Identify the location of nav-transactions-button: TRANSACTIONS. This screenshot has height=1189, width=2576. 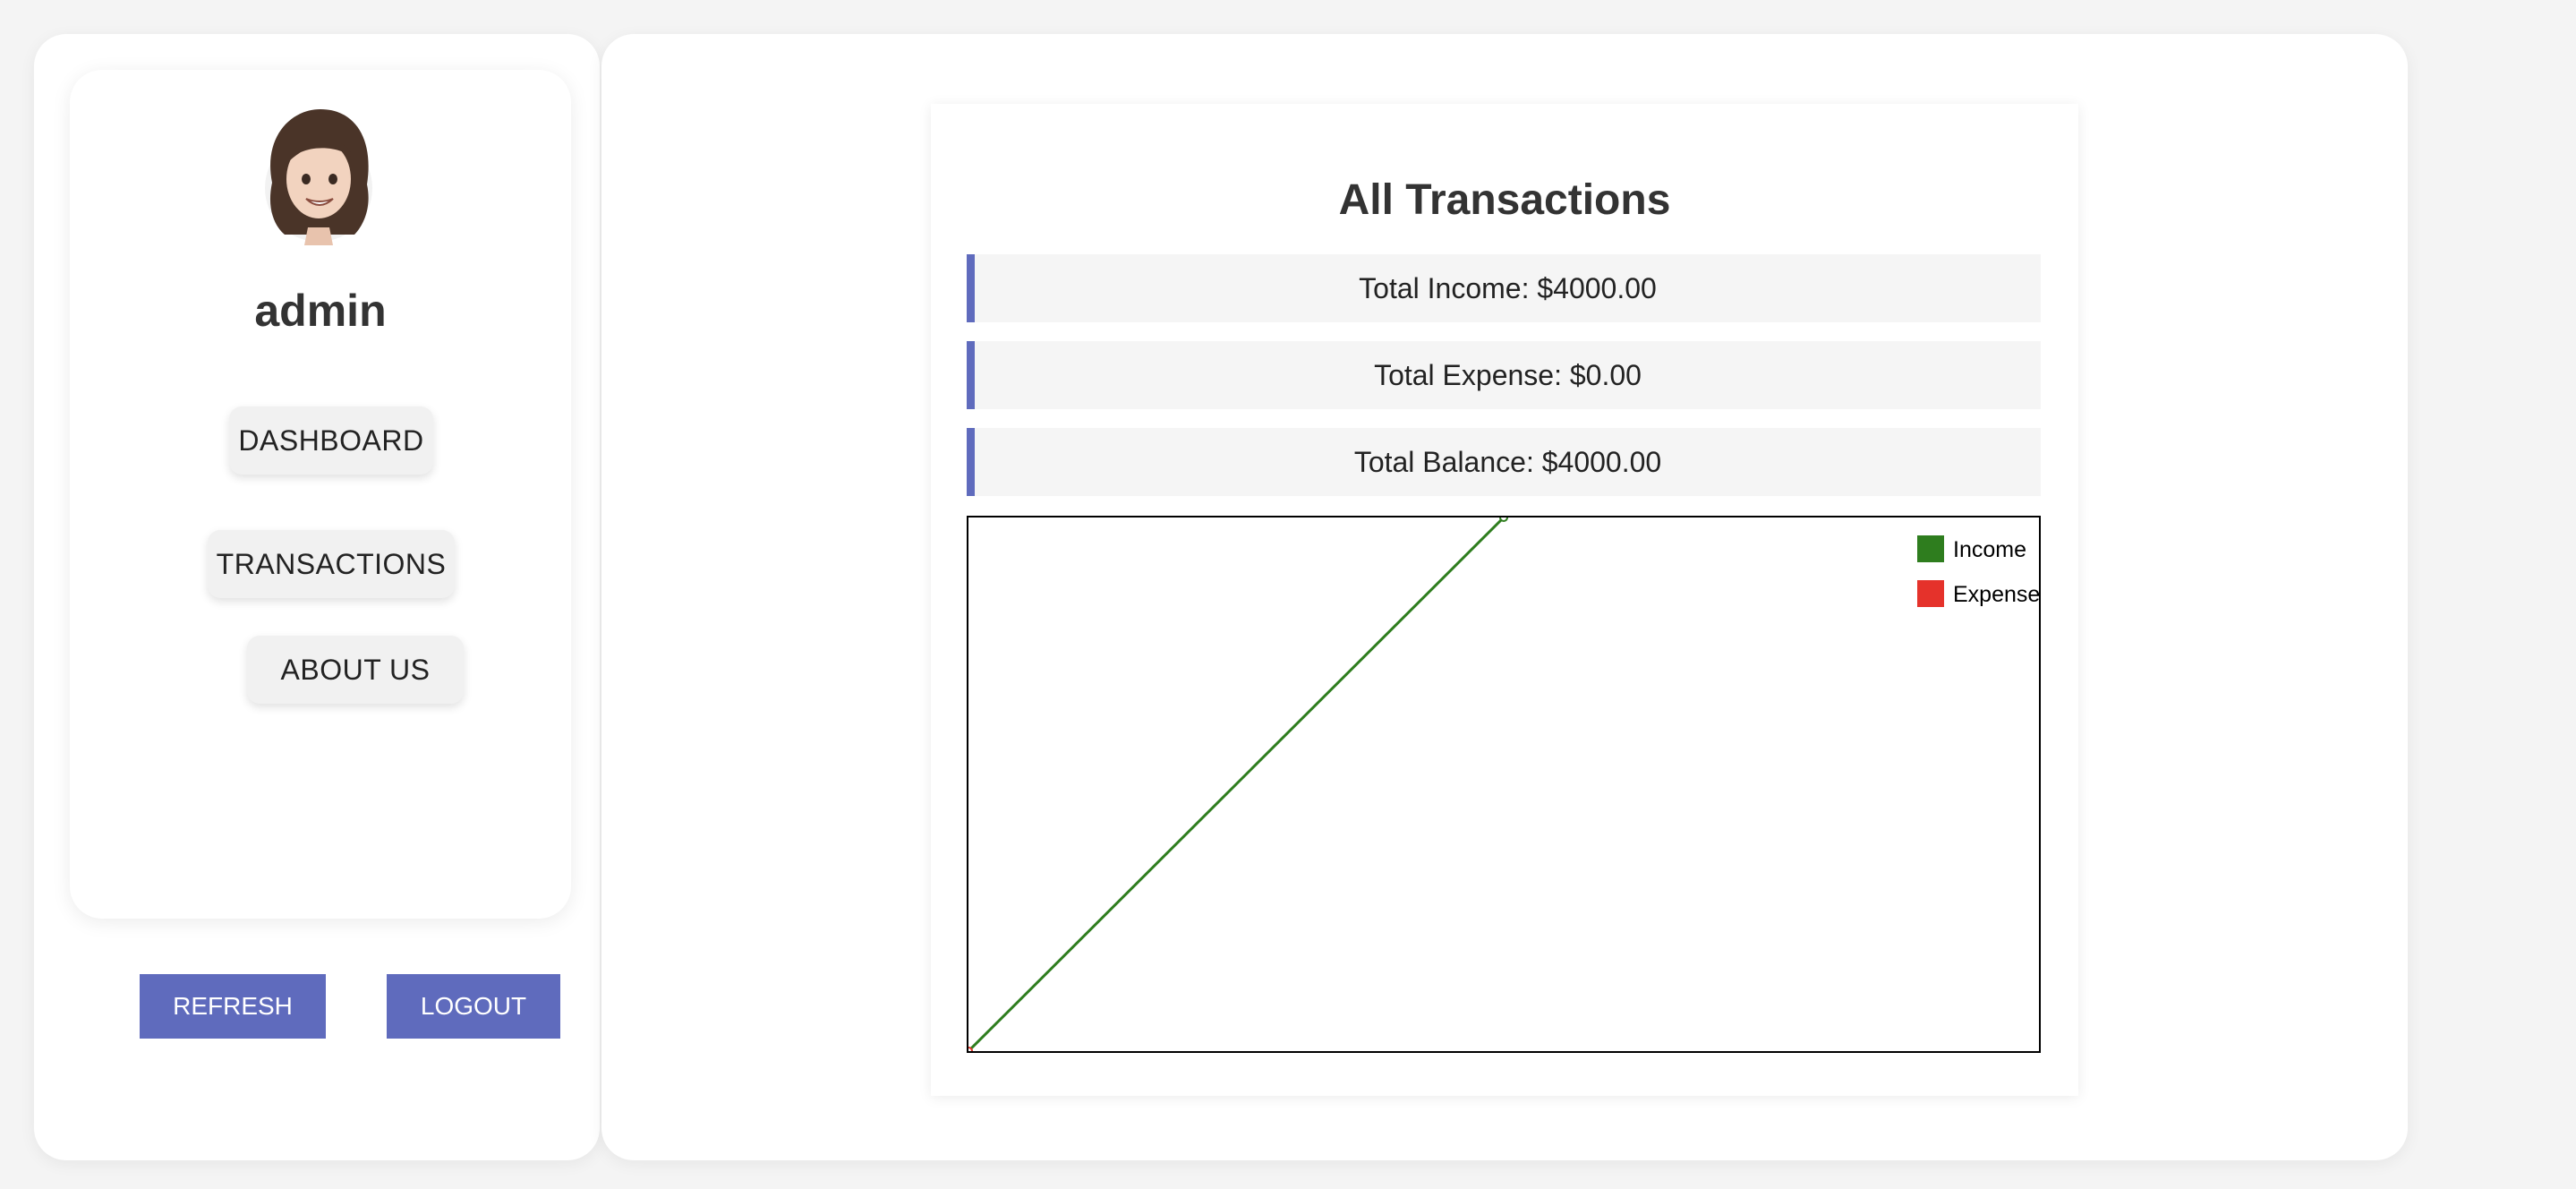
(331, 564).